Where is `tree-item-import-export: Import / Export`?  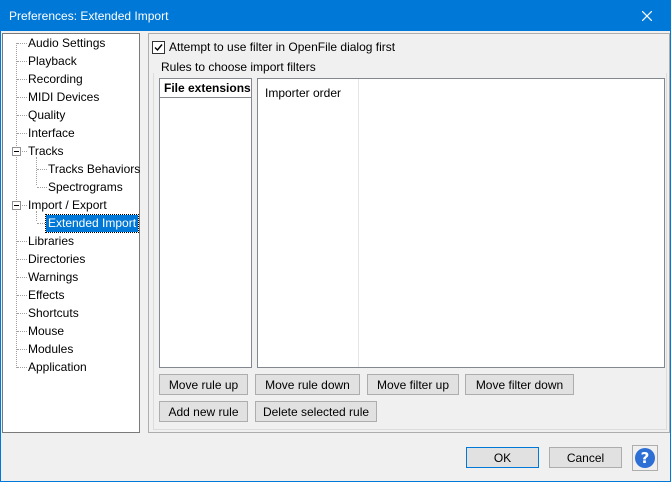
tree-item-import-export: Import / Export is located at coordinates (67, 205).